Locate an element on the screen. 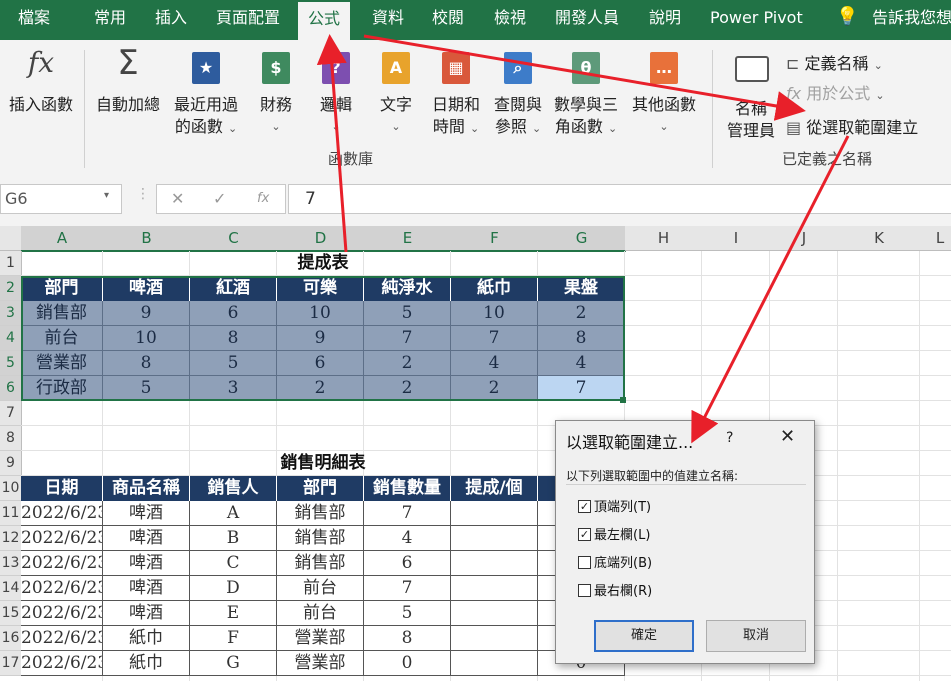 Image resolution: width=951 pixels, height=681 pixels. arrow-to-formulas-tab is located at coordinates (332, 143).